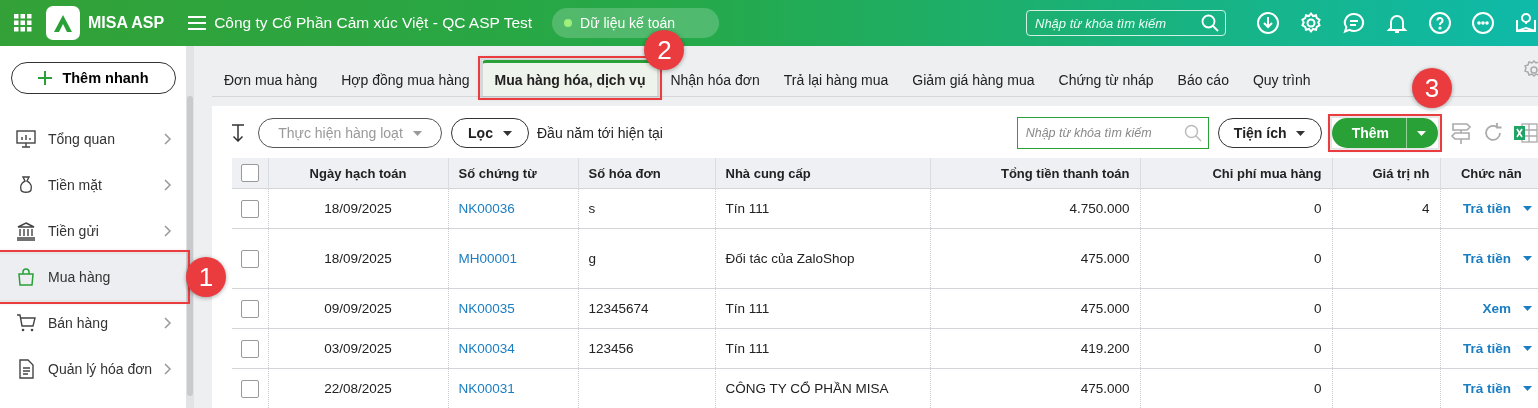 This screenshot has width=1538, height=408. Describe the element at coordinates (1105, 348) in the screenshot. I see `table-cell: 419.200` at that location.